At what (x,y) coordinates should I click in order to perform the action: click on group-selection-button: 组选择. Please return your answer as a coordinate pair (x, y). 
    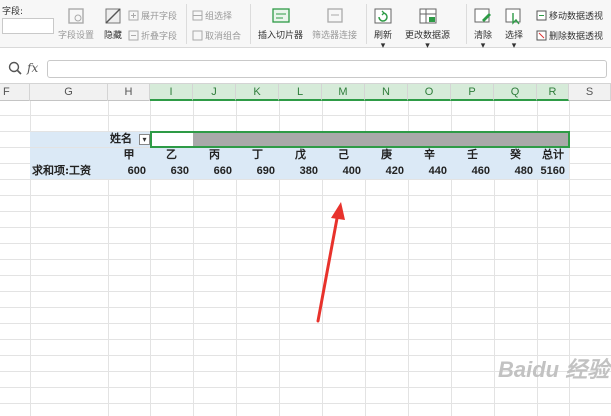
    Looking at the image, I should click on (212, 15).